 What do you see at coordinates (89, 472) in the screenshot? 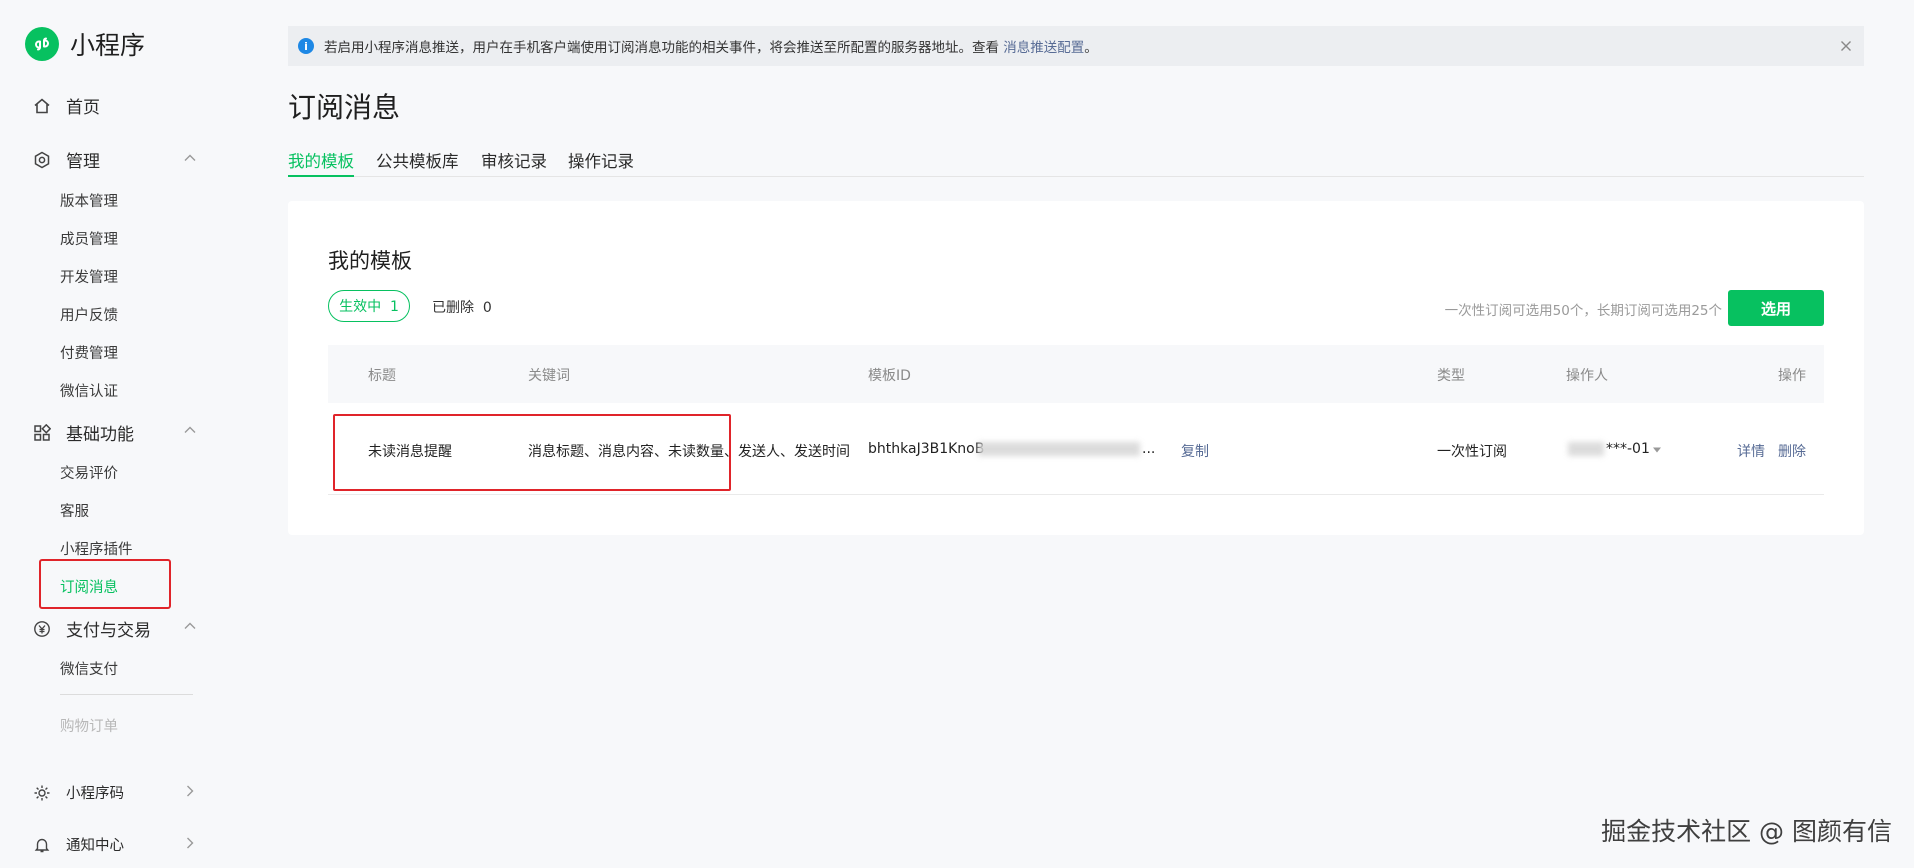
I see `sidebar-item-review: 交易评价` at bounding box center [89, 472].